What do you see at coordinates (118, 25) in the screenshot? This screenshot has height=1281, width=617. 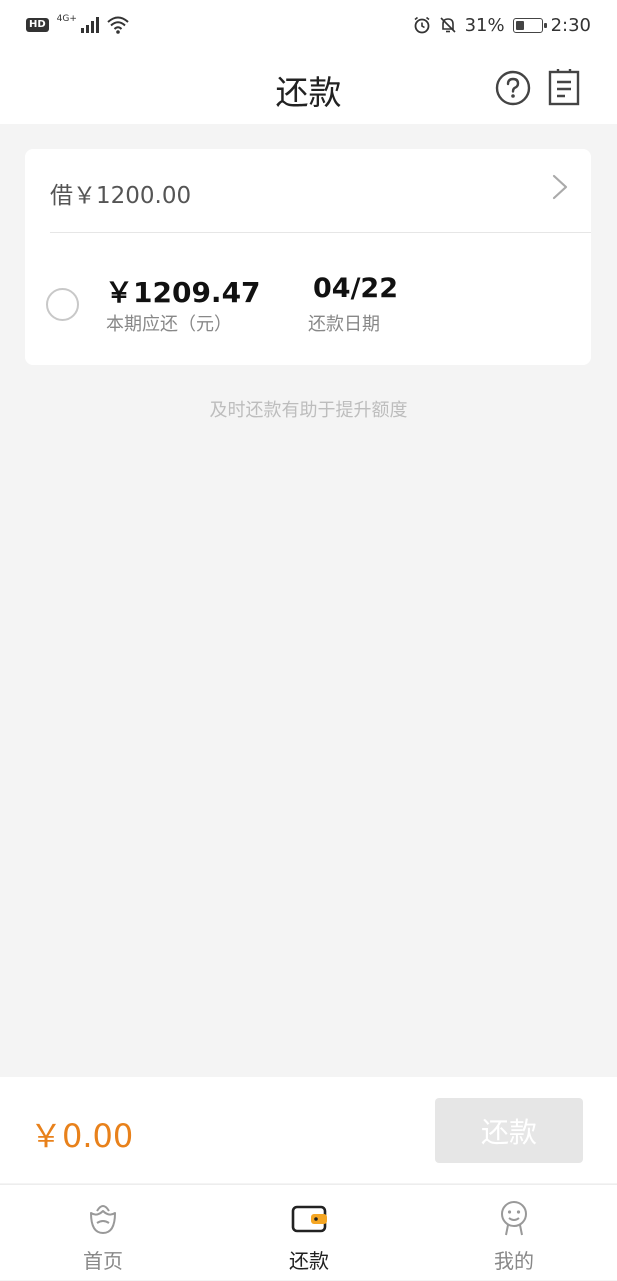 I see `wifi-icon` at bounding box center [118, 25].